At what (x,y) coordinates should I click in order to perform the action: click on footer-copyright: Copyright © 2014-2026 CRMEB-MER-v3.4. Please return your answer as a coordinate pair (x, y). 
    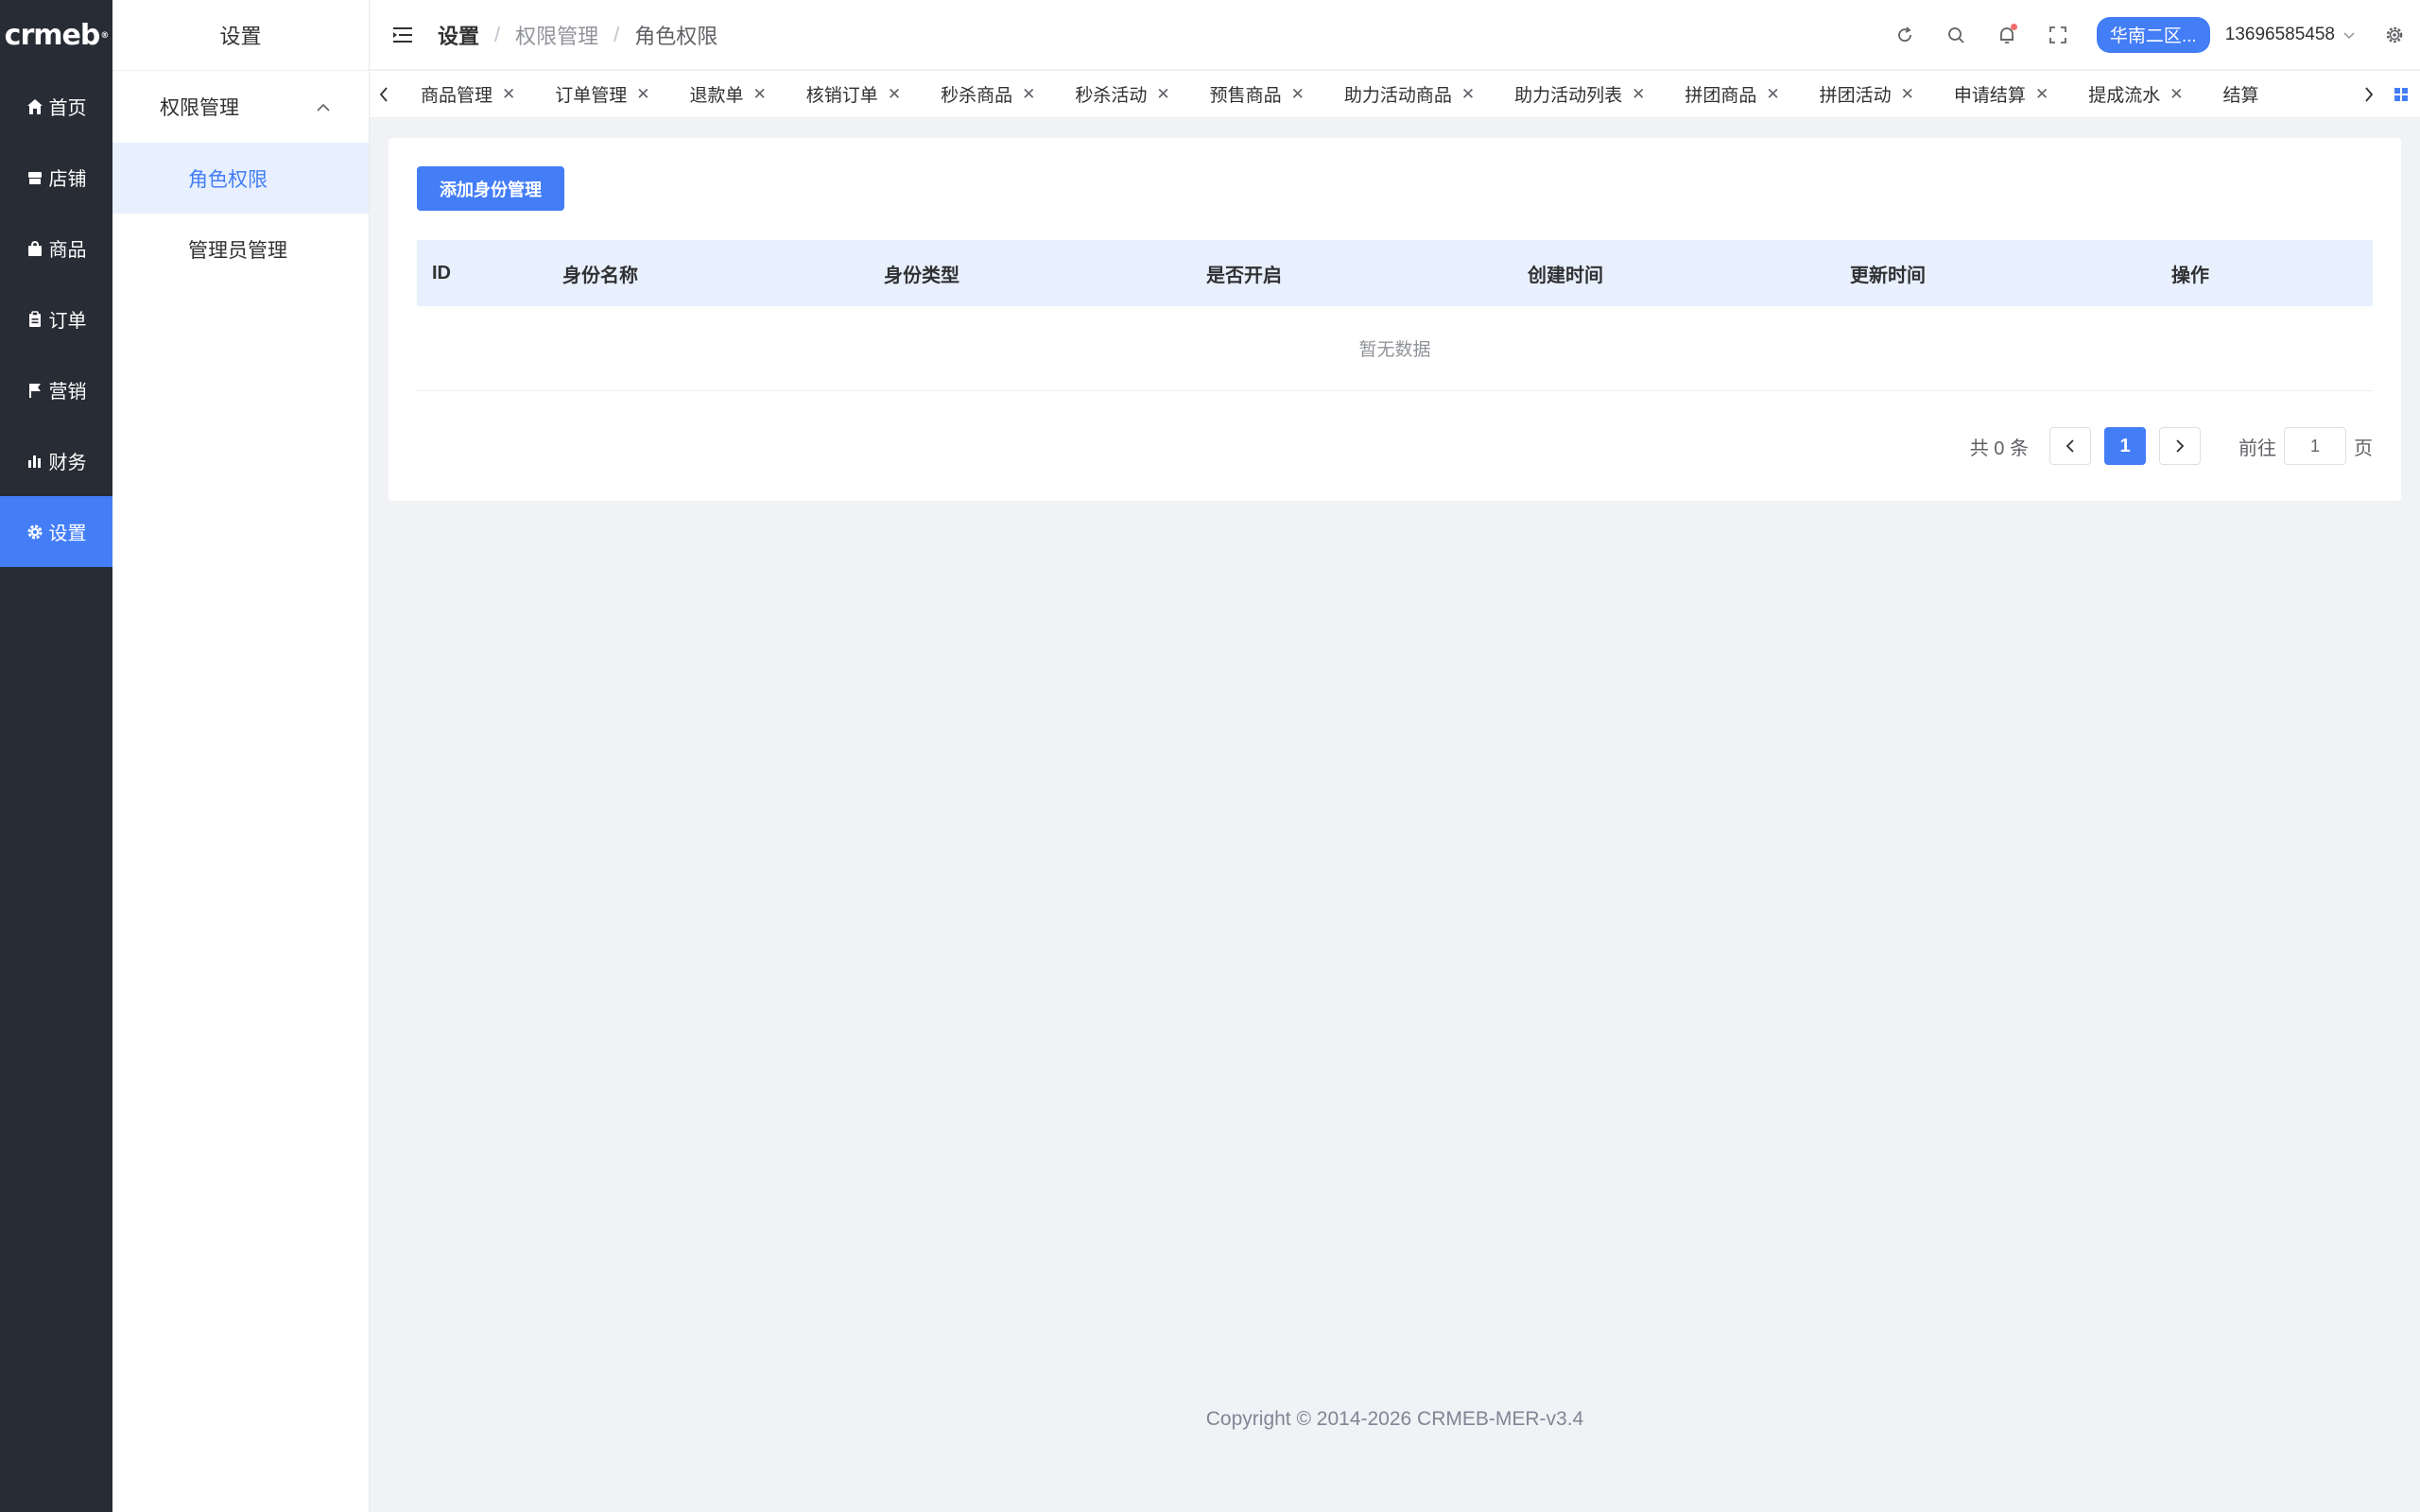
    Looking at the image, I should click on (1395, 1419).